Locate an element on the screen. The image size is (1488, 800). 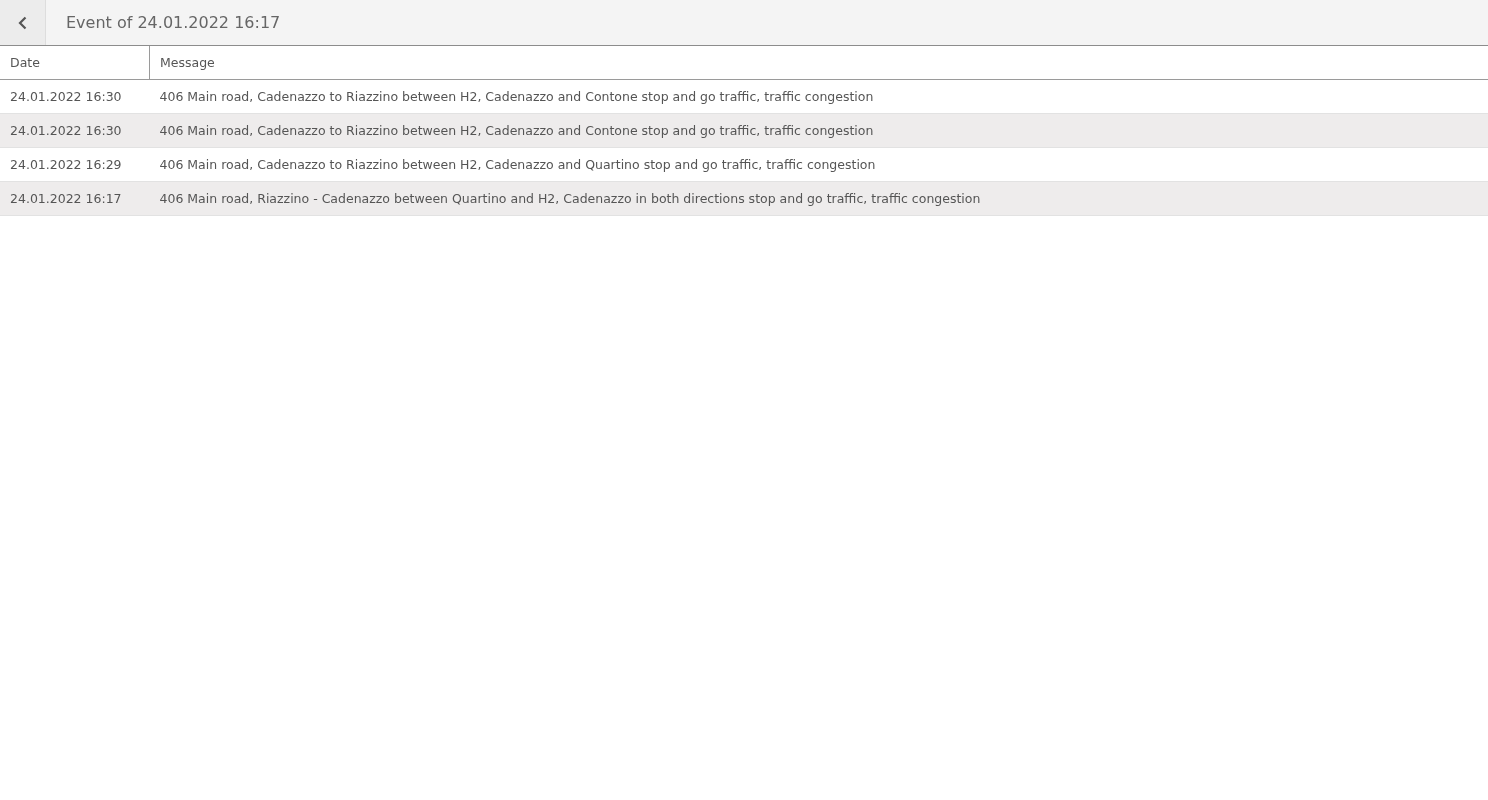
message-cell: 406 Main road, Riazzino - Cadenazzo between Quartino and H2, Cadenazzo in both directions stop and go traffic, traffic congestion is located at coordinates (818, 198).